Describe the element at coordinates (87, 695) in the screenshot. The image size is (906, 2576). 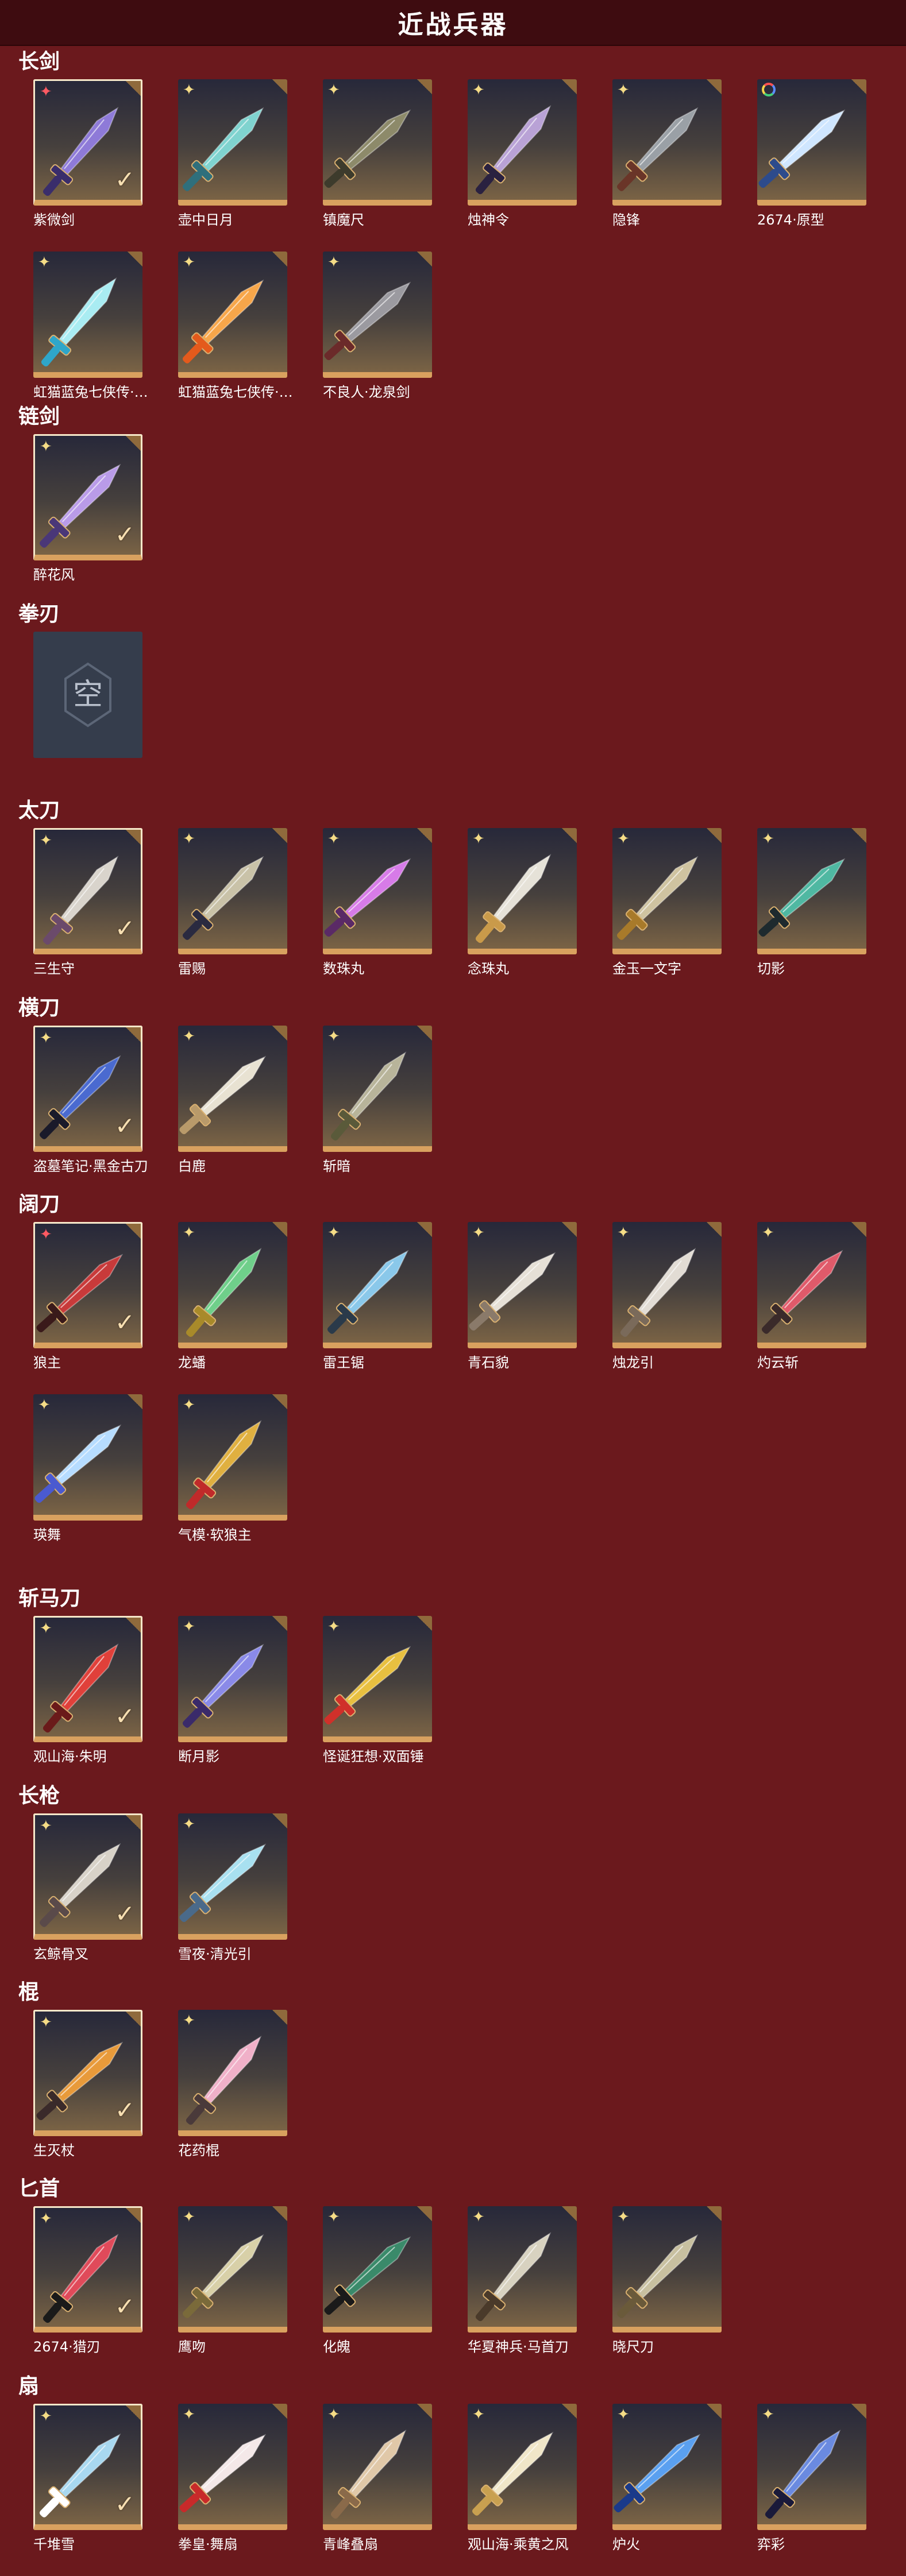
I see `empty-slot: 空` at that location.